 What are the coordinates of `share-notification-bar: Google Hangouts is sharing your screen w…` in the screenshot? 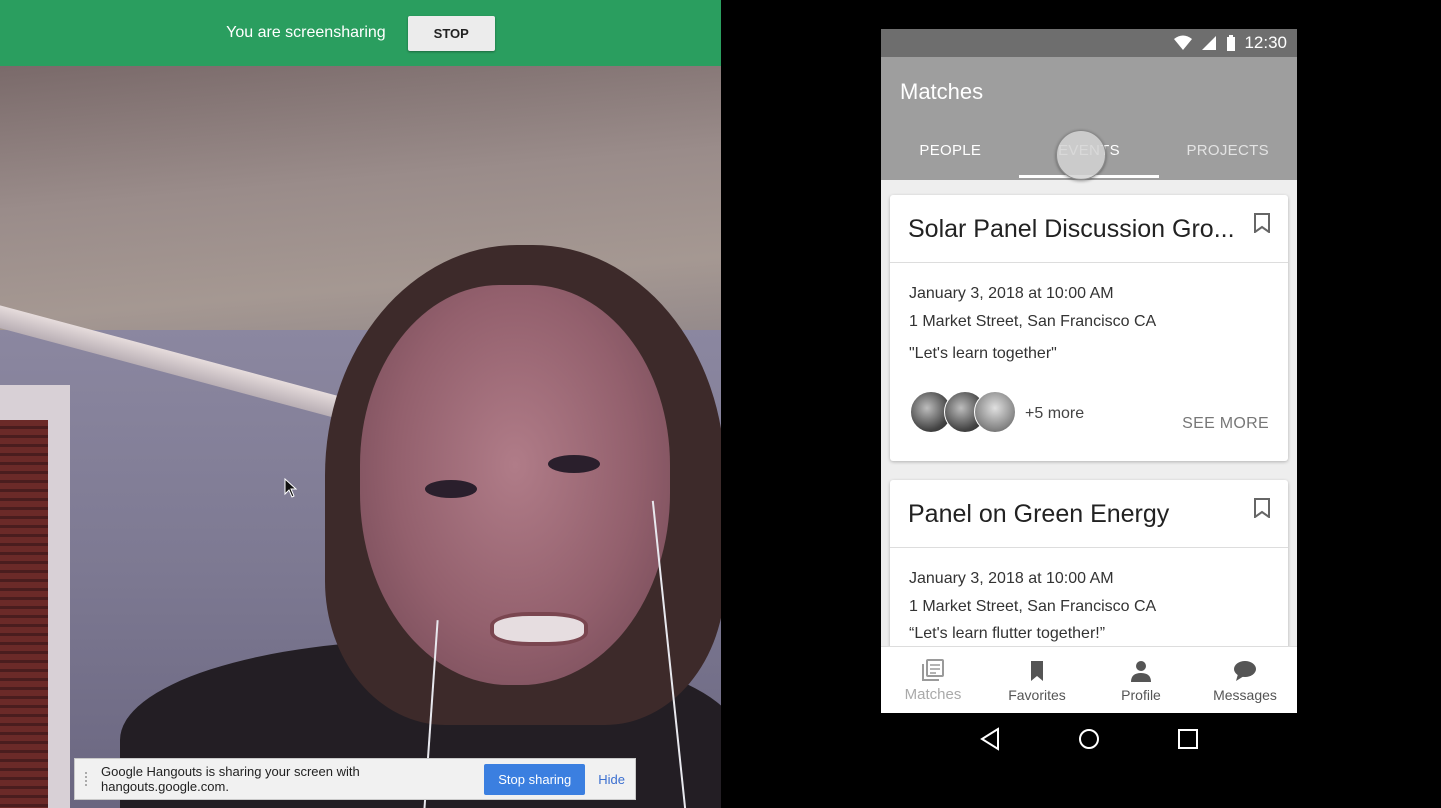 It's located at (355, 779).